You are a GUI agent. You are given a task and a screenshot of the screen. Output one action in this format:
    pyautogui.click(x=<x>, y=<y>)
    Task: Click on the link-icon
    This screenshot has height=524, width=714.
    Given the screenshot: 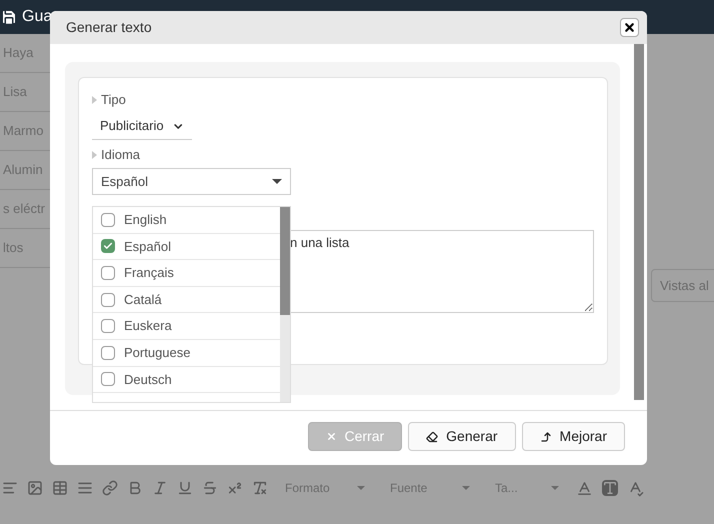 What is the action you would take?
    pyautogui.click(x=110, y=488)
    